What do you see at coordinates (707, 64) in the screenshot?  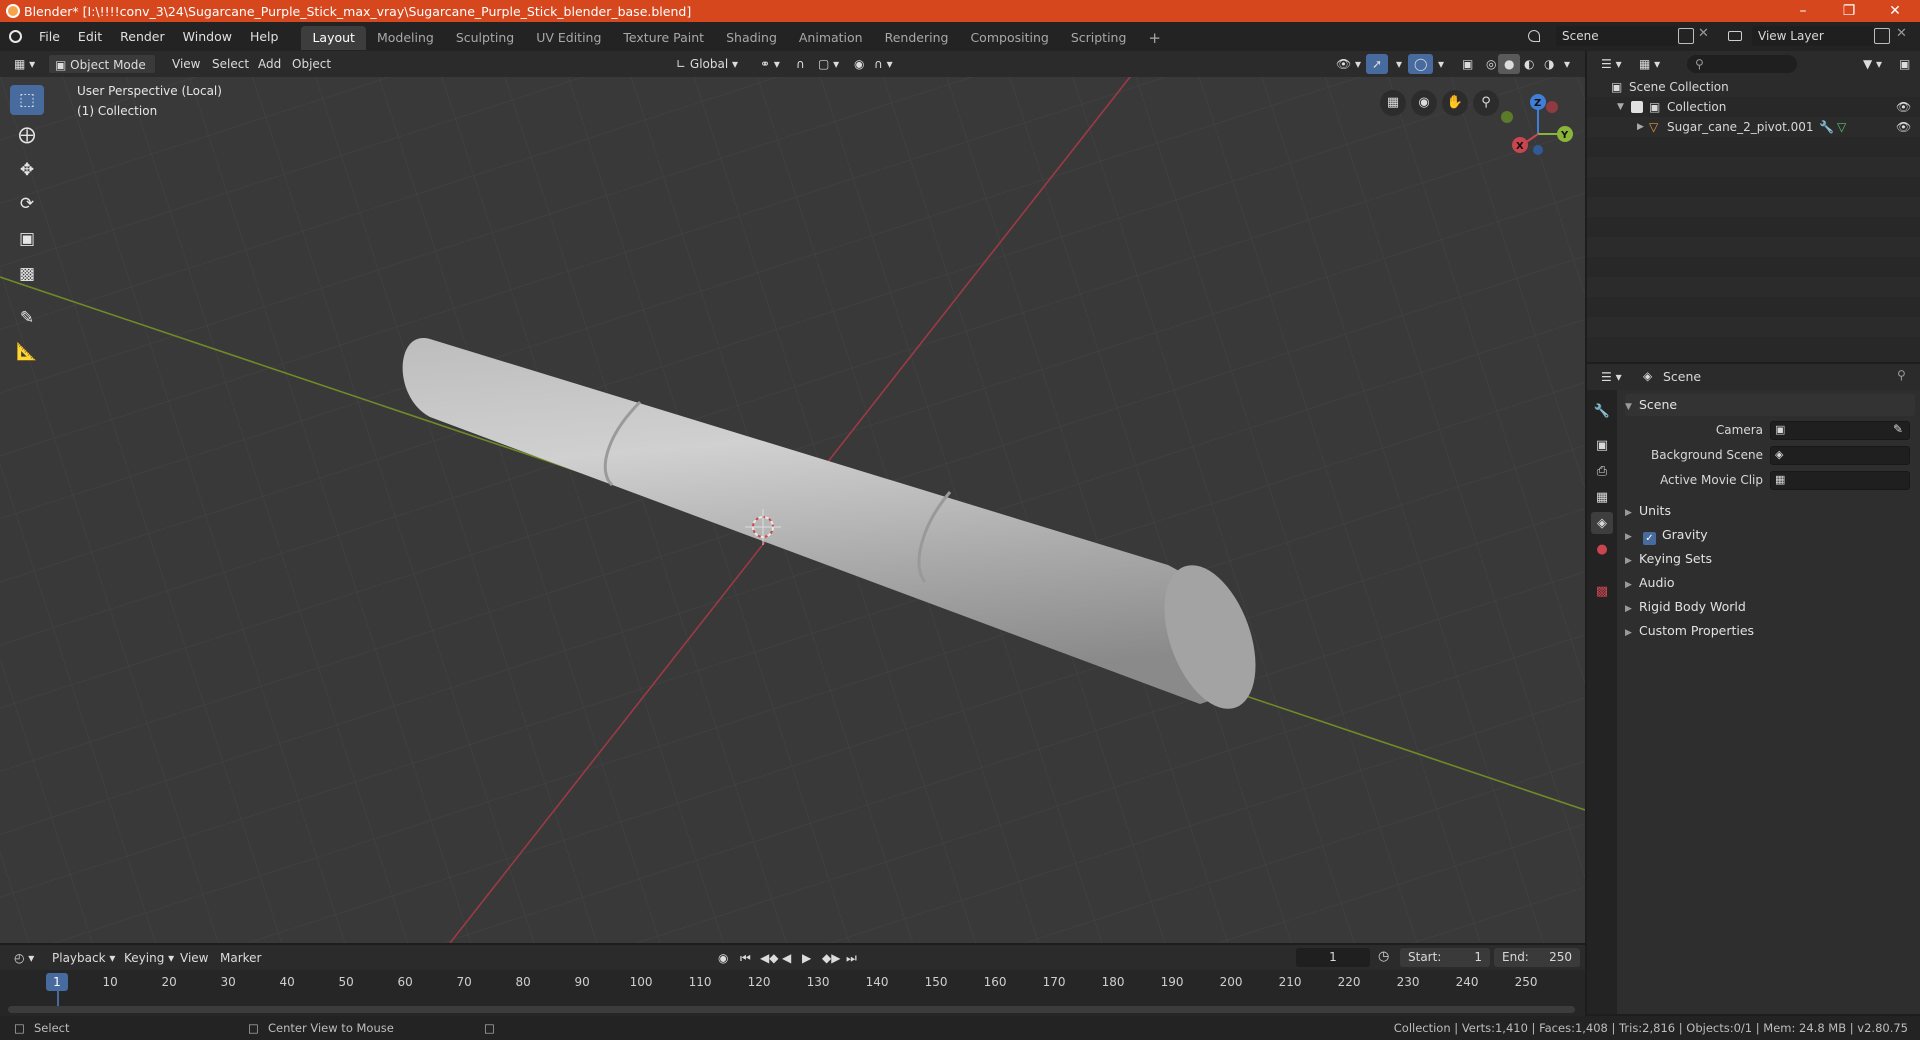 I see `transform-orientation-dropdown: ∟ Global ▾` at bounding box center [707, 64].